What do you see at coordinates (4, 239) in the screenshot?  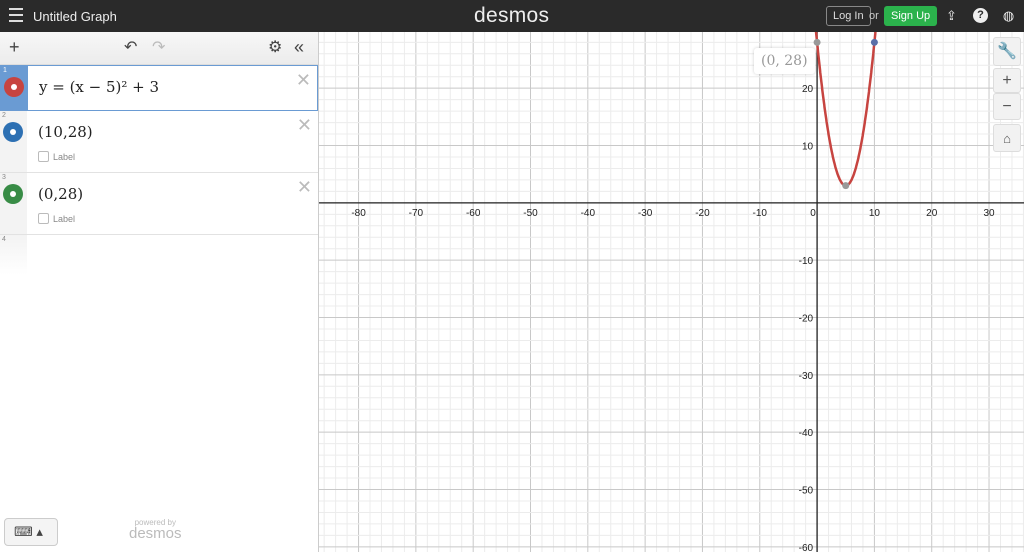 I see `expression-number: 4` at bounding box center [4, 239].